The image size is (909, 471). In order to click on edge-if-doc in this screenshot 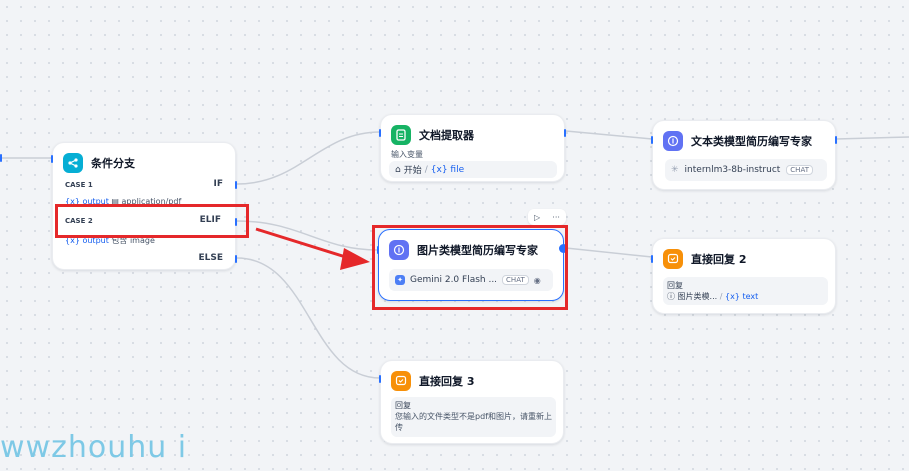, I will do `click(308, 158)`.